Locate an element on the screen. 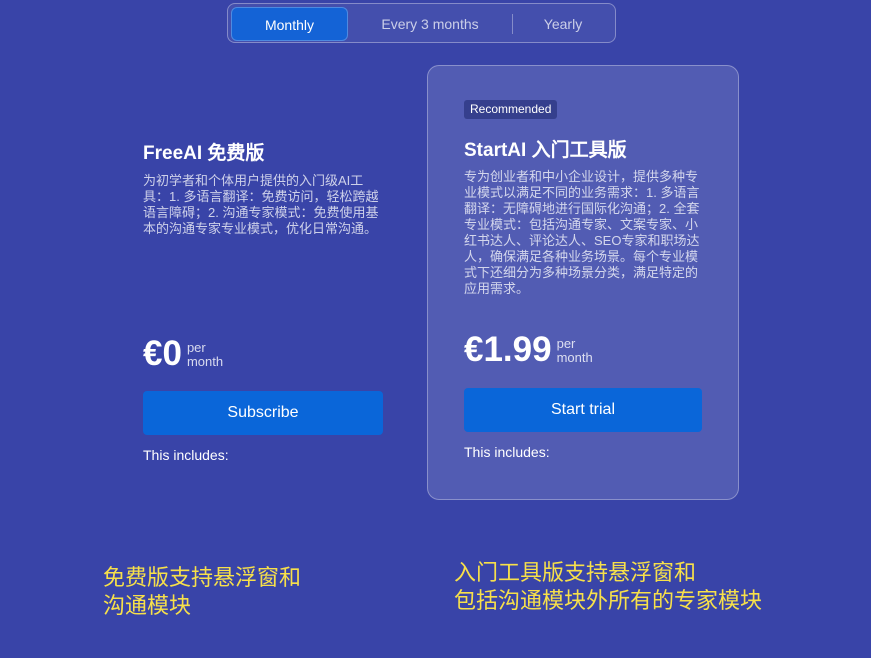 The image size is (871, 658). price-amount: €1.99 is located at coordinates (508, 349).